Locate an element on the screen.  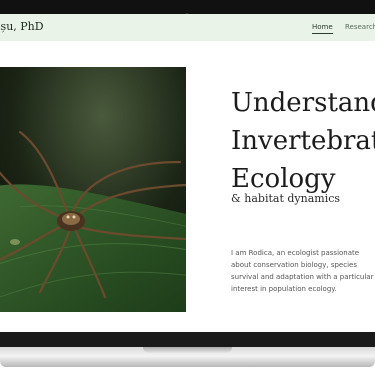
hero-title-line-1: Understandin is located at coordinates (303, 103).